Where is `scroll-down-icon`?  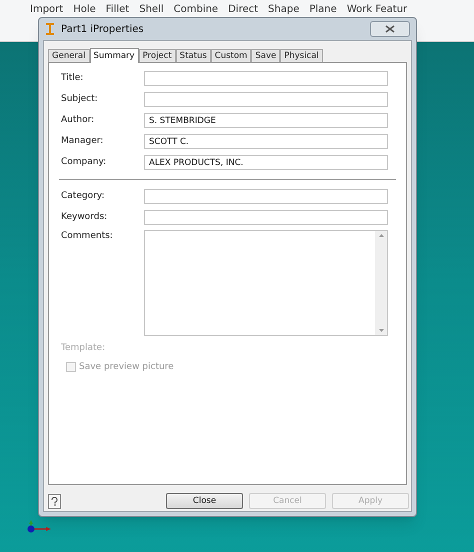 scroll-down-icon is located at coordinates (381, 330).